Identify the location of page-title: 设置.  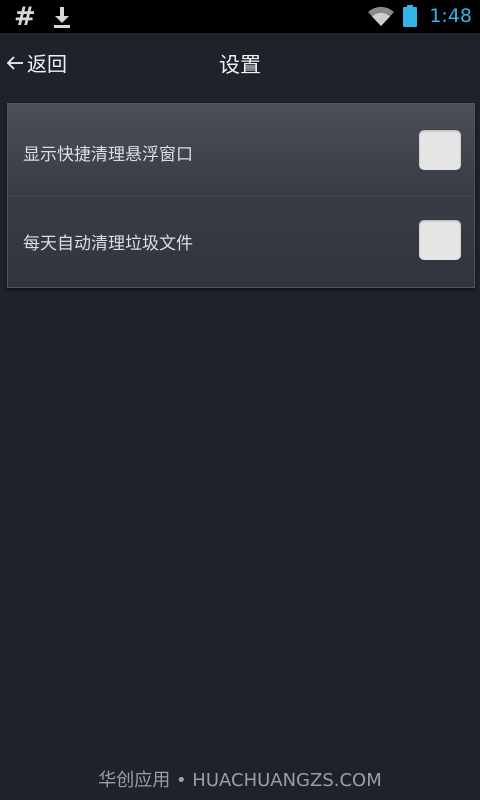
(240, 65).